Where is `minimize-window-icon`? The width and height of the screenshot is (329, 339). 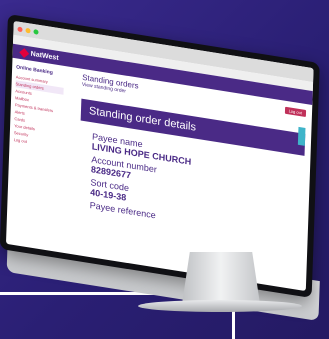
minimize-window-icon is located at coordinates (28, 30).